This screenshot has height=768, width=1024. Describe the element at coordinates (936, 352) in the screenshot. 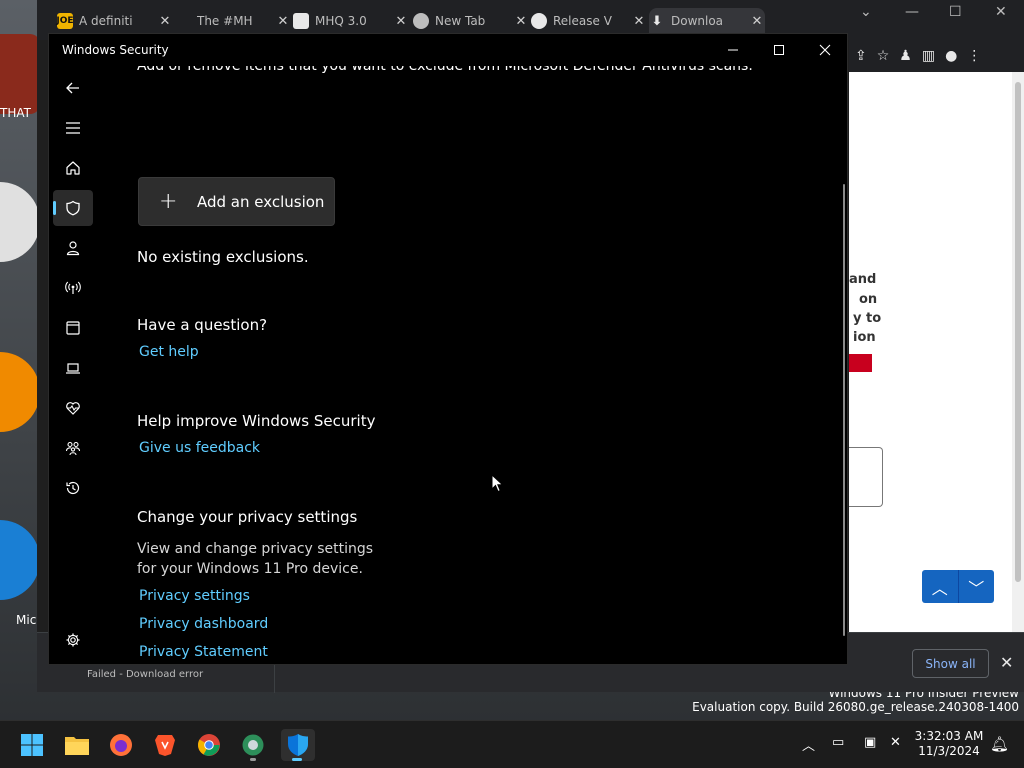

I see `browser-page: and on y to ion ︿ ﹀` at that location.